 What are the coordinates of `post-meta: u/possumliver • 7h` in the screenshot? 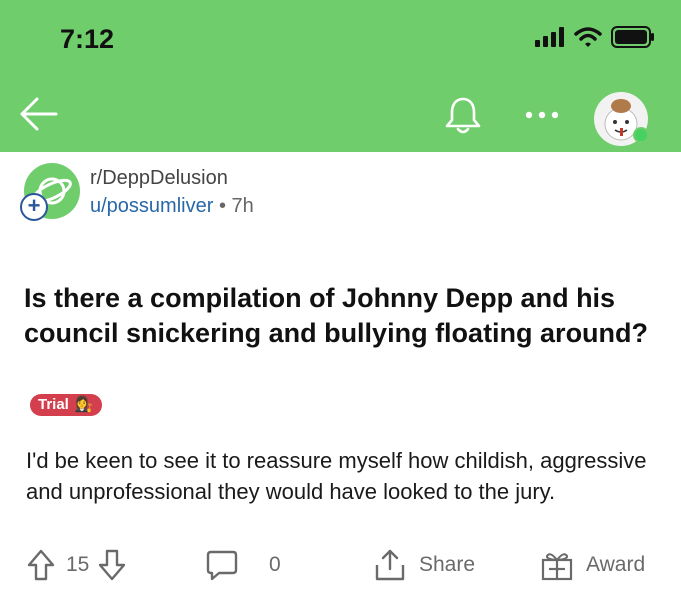 It's located at (172, 206).